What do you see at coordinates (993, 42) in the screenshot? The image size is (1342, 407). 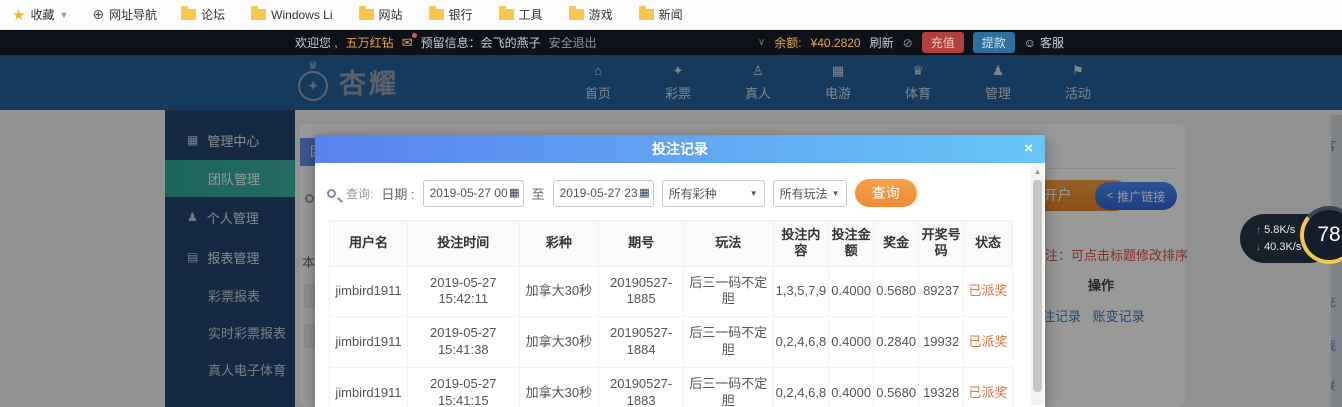 I see `withdraw-button: 提款` at bounding box center [993, 42].